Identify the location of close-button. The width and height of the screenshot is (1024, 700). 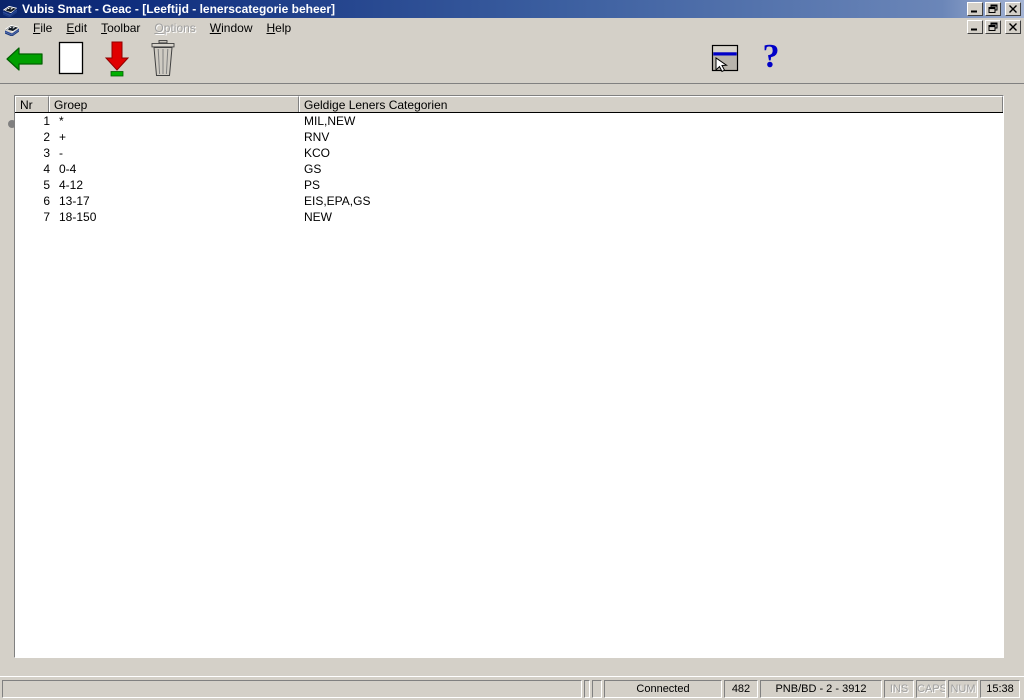
(1013, 9).